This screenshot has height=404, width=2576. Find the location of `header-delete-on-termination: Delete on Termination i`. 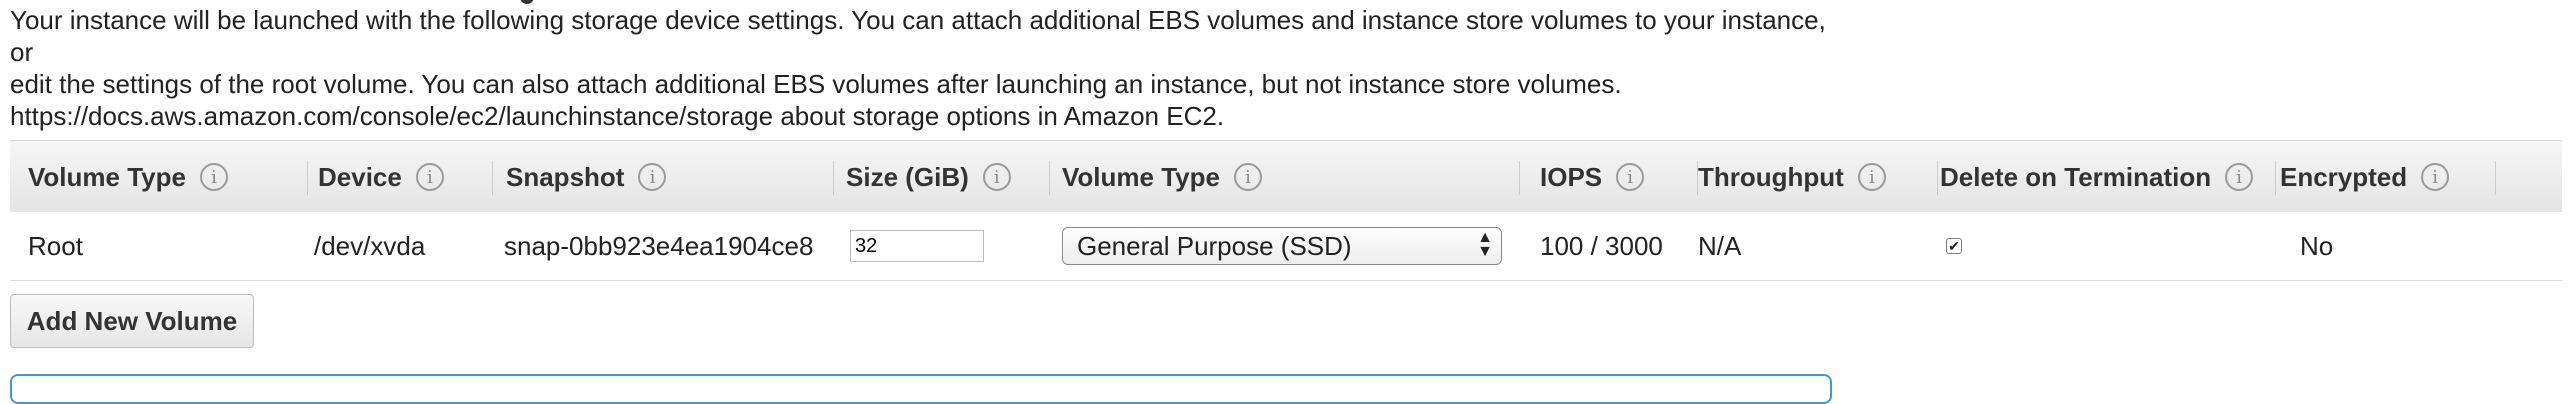

header-delete-on-termination: Delete on Termination i is located at coordinates (2108, 177).